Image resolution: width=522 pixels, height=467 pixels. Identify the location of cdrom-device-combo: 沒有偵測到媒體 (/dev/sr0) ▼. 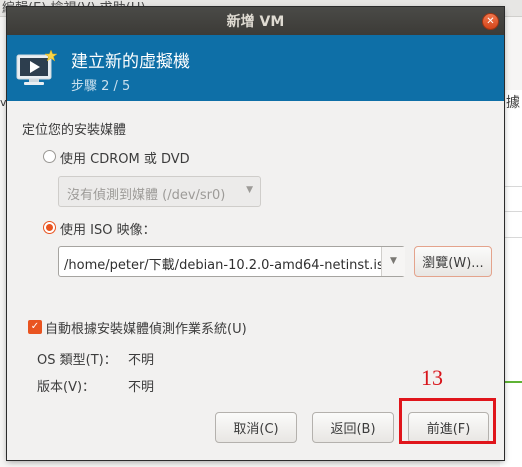
(159, 191).